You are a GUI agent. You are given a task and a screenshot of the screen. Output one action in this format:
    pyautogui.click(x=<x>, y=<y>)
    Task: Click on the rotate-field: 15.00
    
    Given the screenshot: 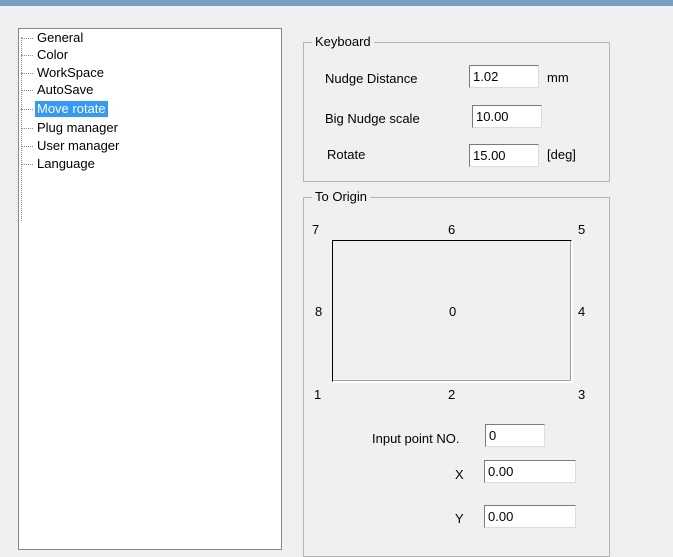 What is the action you would take?
    pyautogui.click(x=504, y=155)
    